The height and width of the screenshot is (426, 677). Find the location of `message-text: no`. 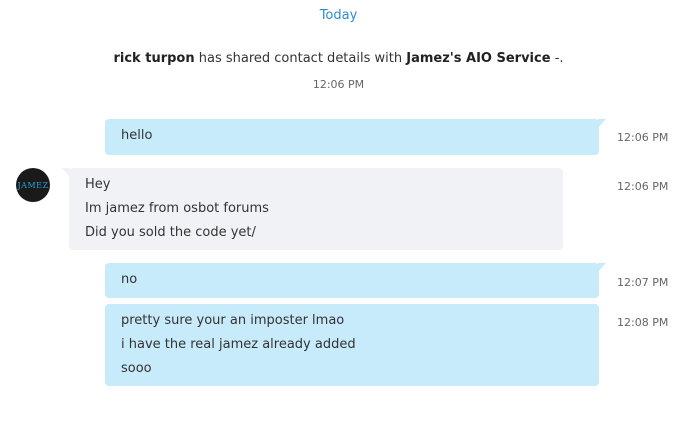

message-text: no is located at coordinates (129, 279).